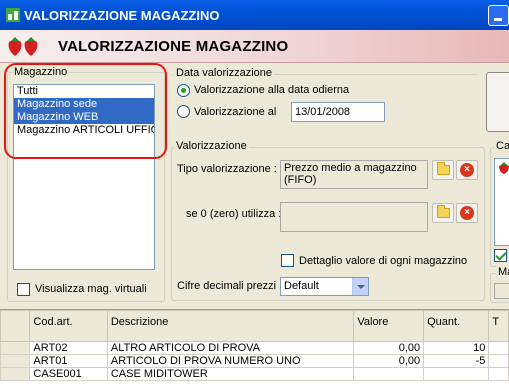  Describe the element at coordinates (173, 46) in the screenshot. I see `page-title: VALORIZZAZIONE MAGAZZINO` at that location.